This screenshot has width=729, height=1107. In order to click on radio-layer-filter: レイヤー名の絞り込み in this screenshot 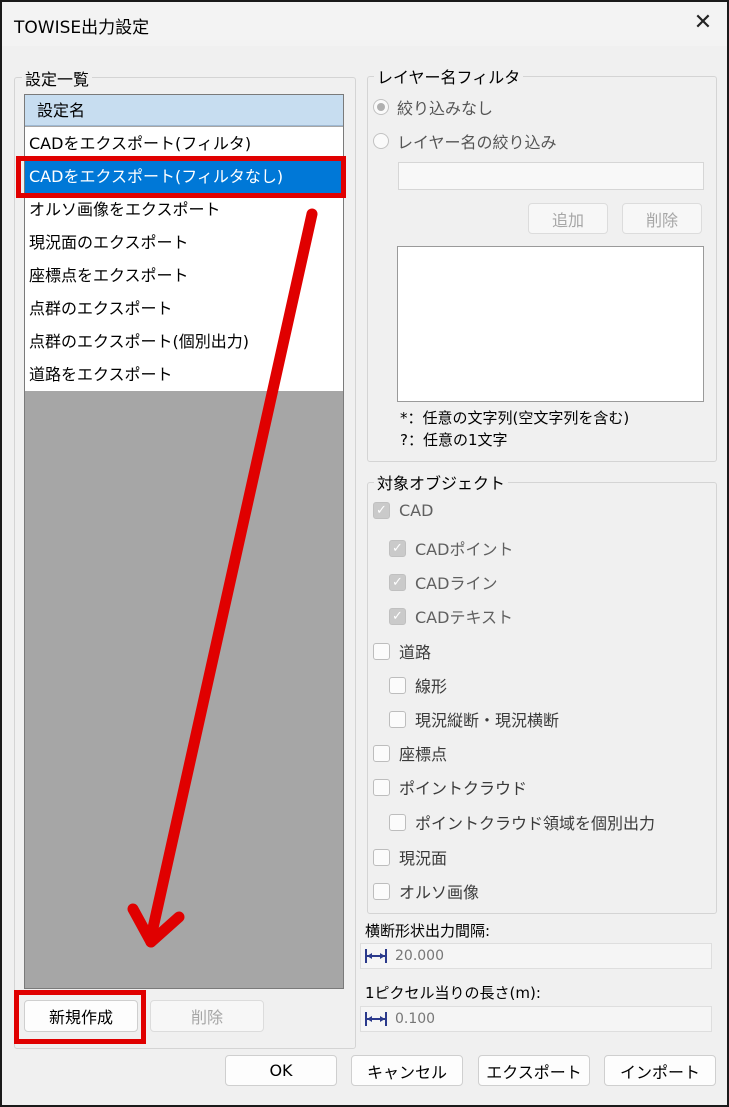, I will do `click(465, 141)`.